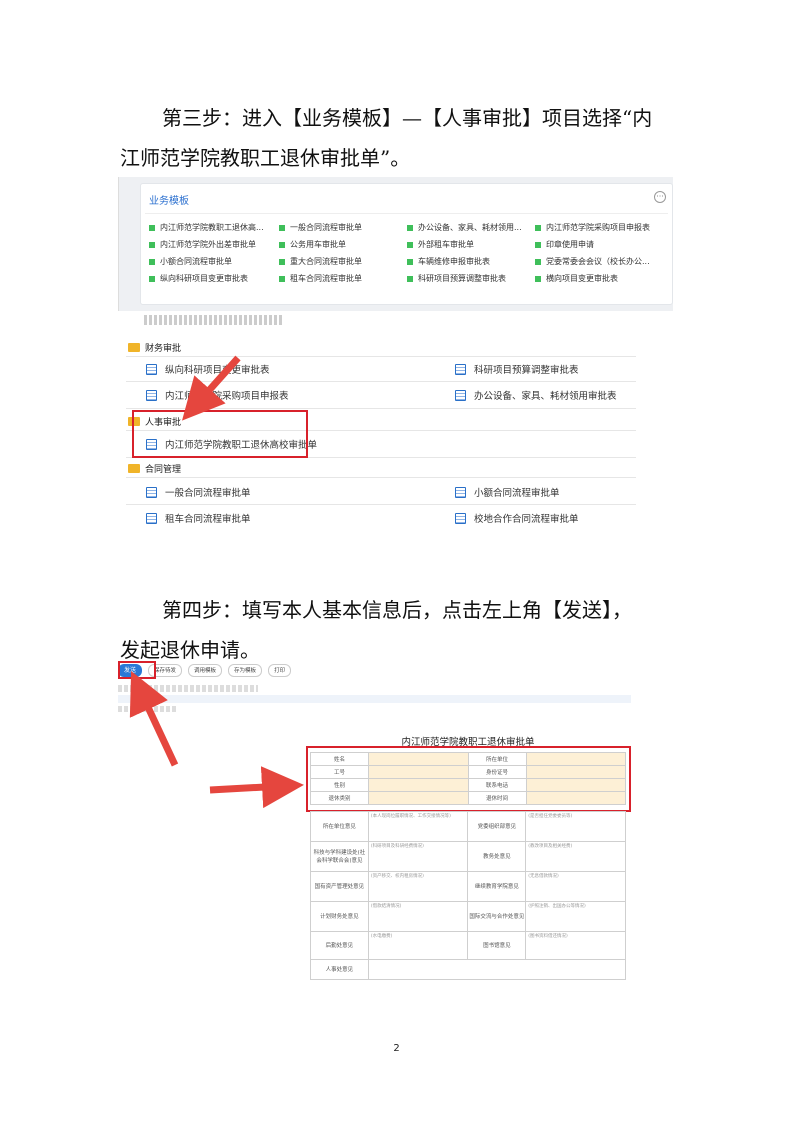  What do you see at coordinates (418, 826) in the screenshot?
I see `opinion-input: (本人现岗位履职情况、工作交接情况等)` at bounding box center [418, 826].